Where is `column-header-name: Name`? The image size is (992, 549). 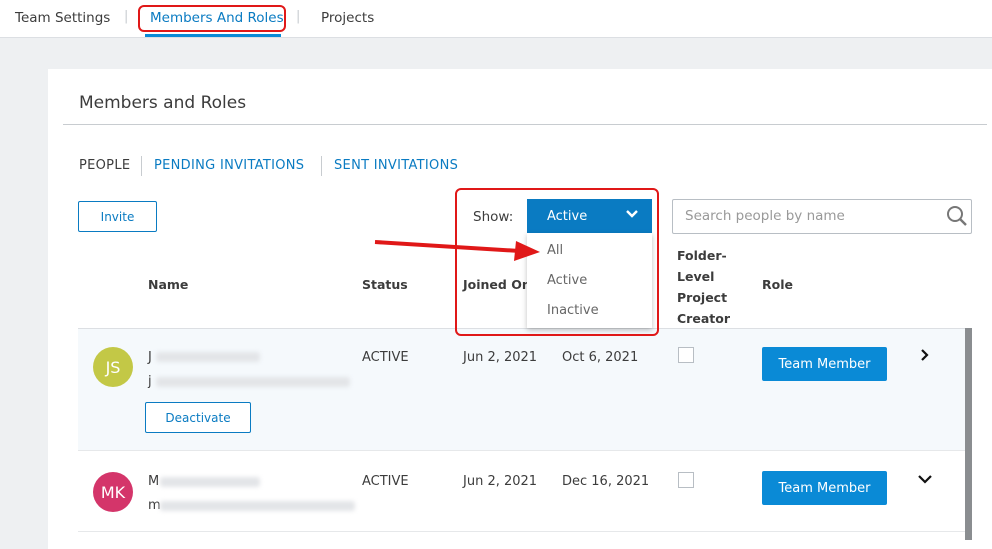 column-header-name: Name is located at coordinates (168, 284).